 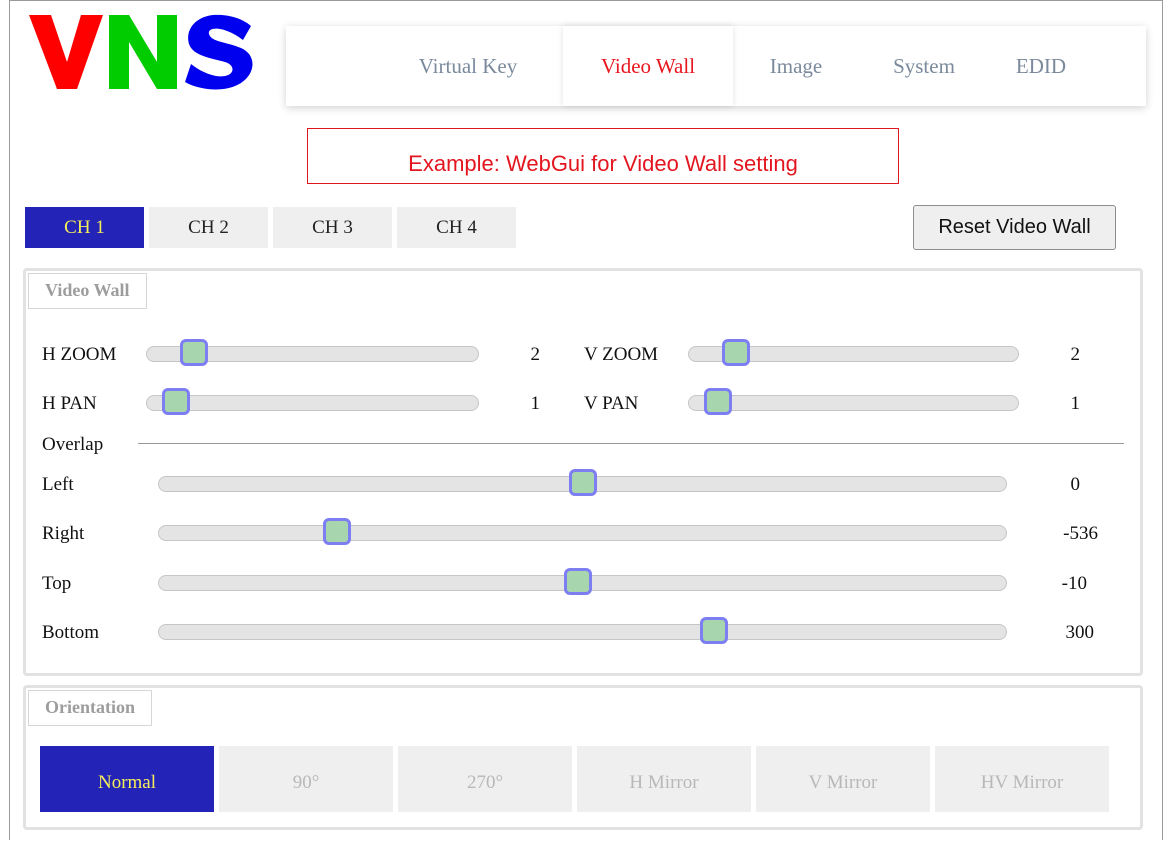 I want to click on left-label: Left, so click(x=58, y=484).